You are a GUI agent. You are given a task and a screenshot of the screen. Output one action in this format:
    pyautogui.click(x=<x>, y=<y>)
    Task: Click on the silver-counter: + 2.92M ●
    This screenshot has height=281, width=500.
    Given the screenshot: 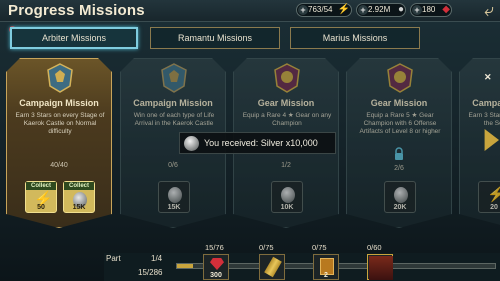 What is the action you would take?
    pyautogui.click(x=381, y=10)
    